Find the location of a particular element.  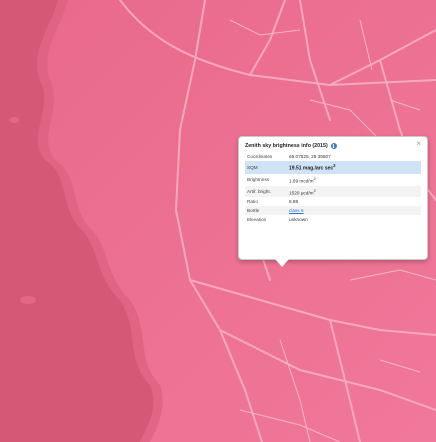

sqm-value: 19.51 mag./arc sec2 is located at coordinates (354, 167).